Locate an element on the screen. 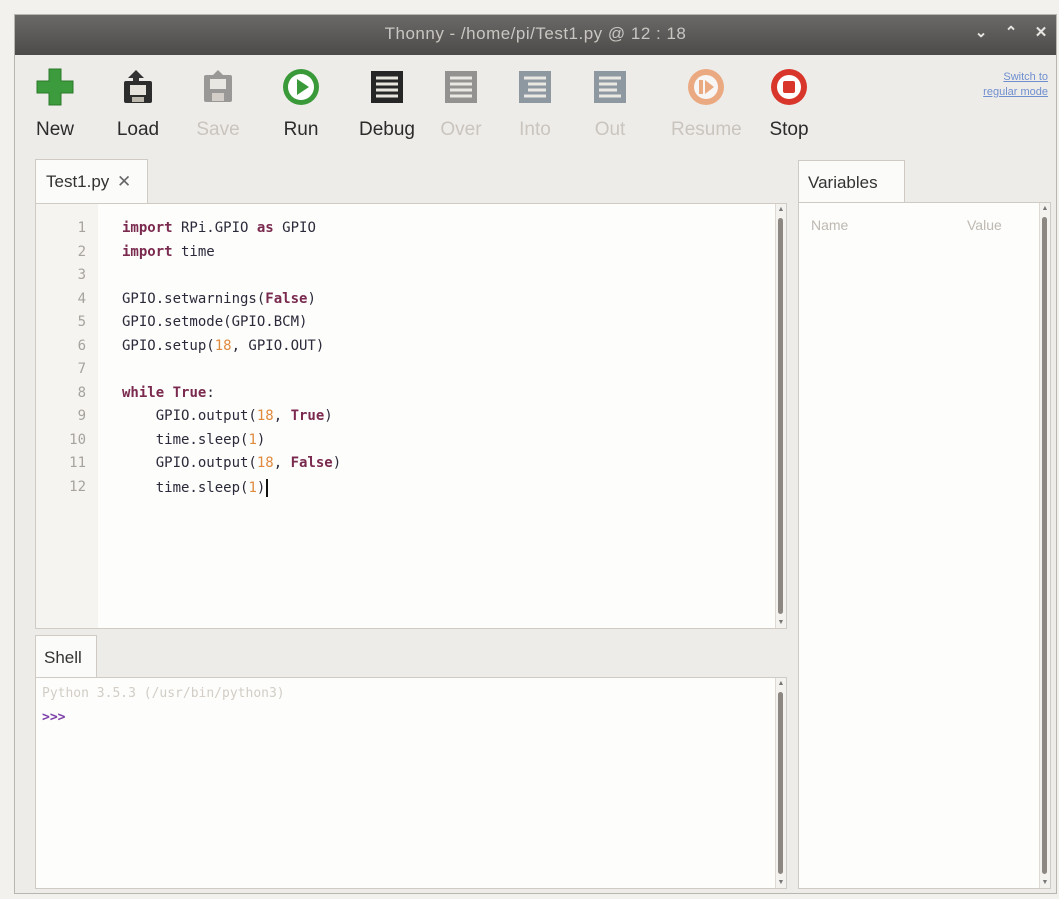 The height and width of the screenshot is (899, 1059). code-line: 11 GPIO.output(18, False) is located at coordinates (411, 466).